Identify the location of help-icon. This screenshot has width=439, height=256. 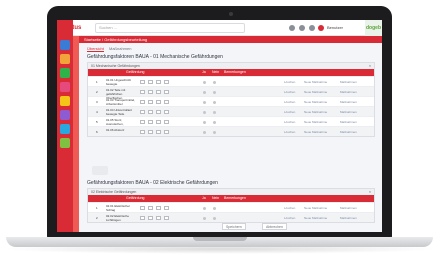
(312, 28).